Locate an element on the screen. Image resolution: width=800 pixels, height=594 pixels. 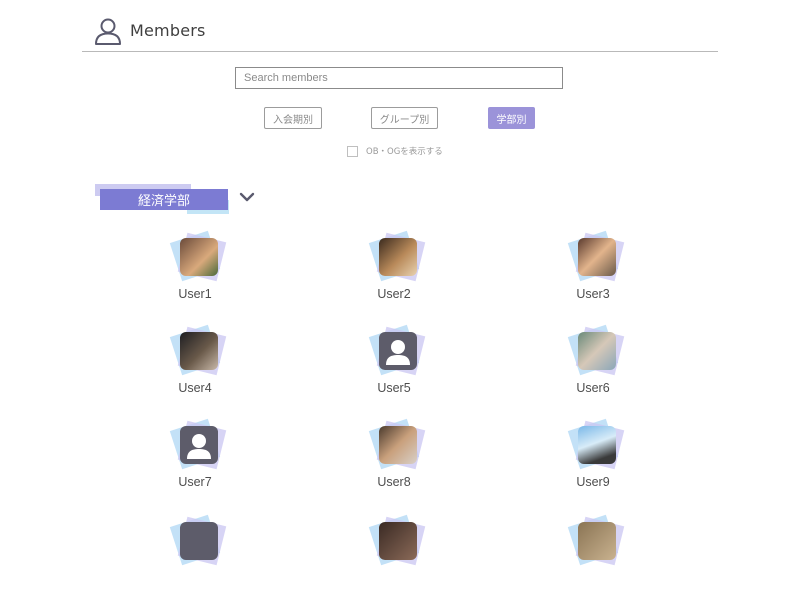
member-card-user6: User6 is located at coordinates (593, 364).